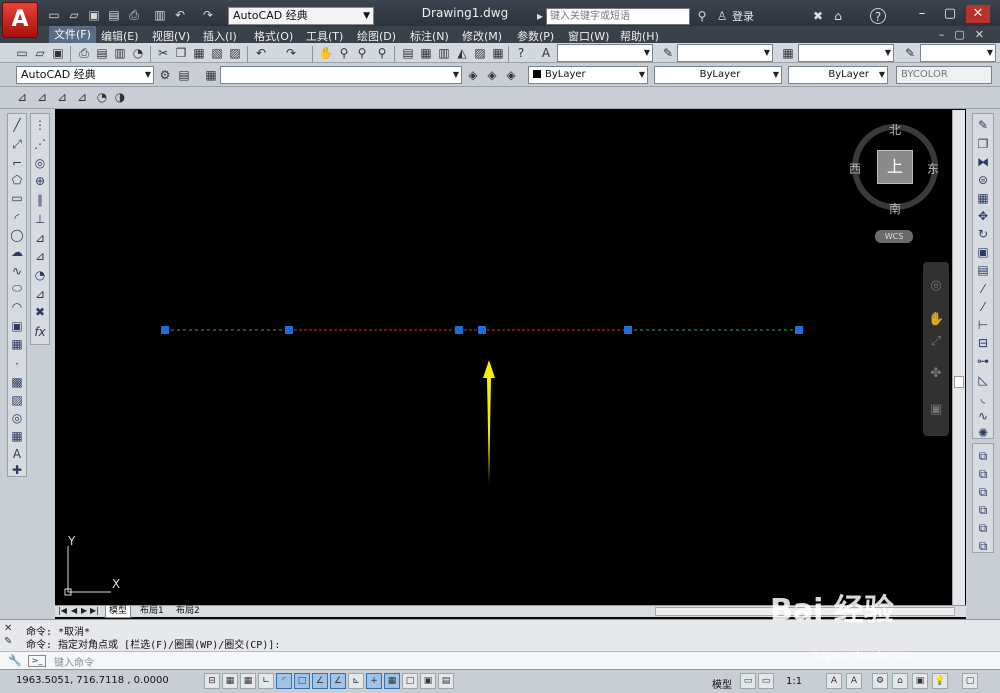 This screenshot has width=1000, height=693. I want to click on coordinate-readout: 1963.5051, 716.7118 , 0.0000, so click(92, 680).